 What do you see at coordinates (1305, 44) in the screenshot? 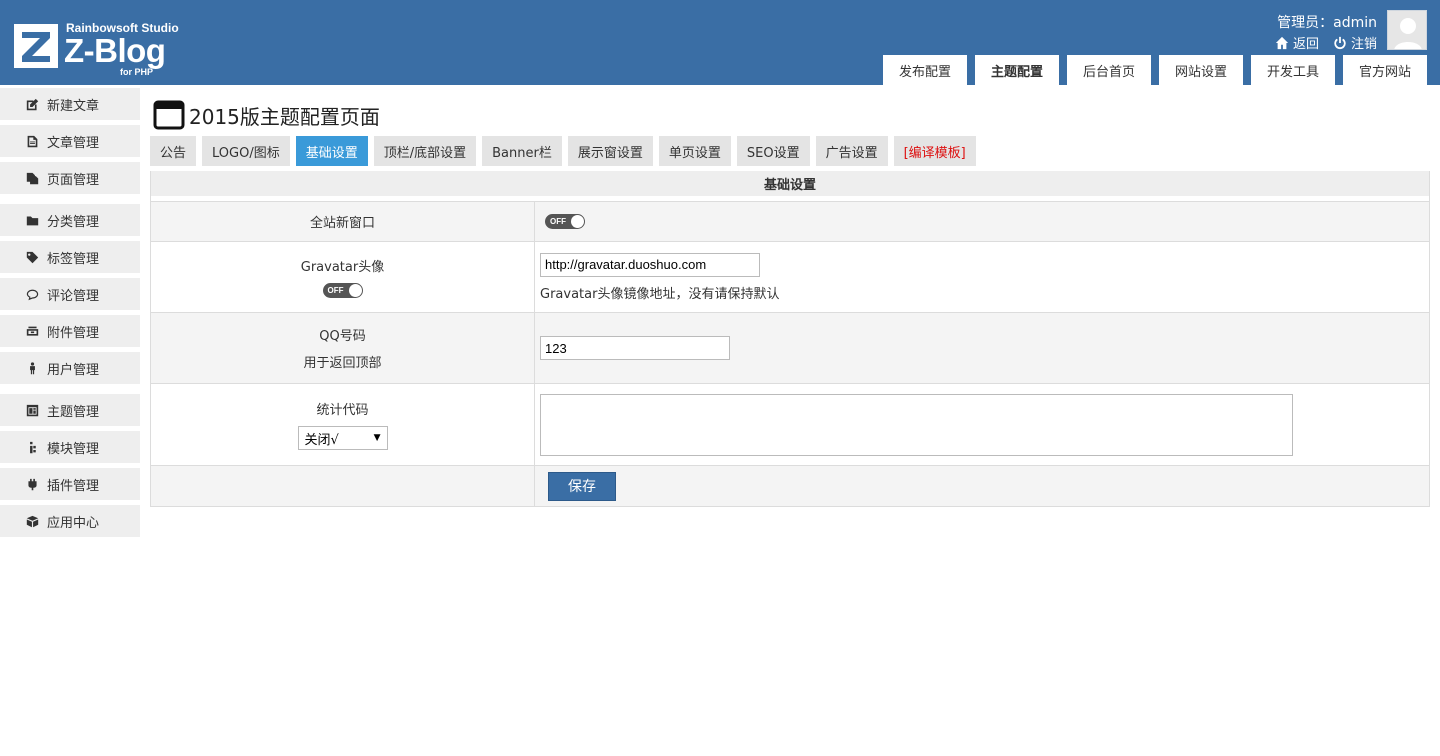
I see `back-link-label: 返回` at bounding box center [1305, 44].